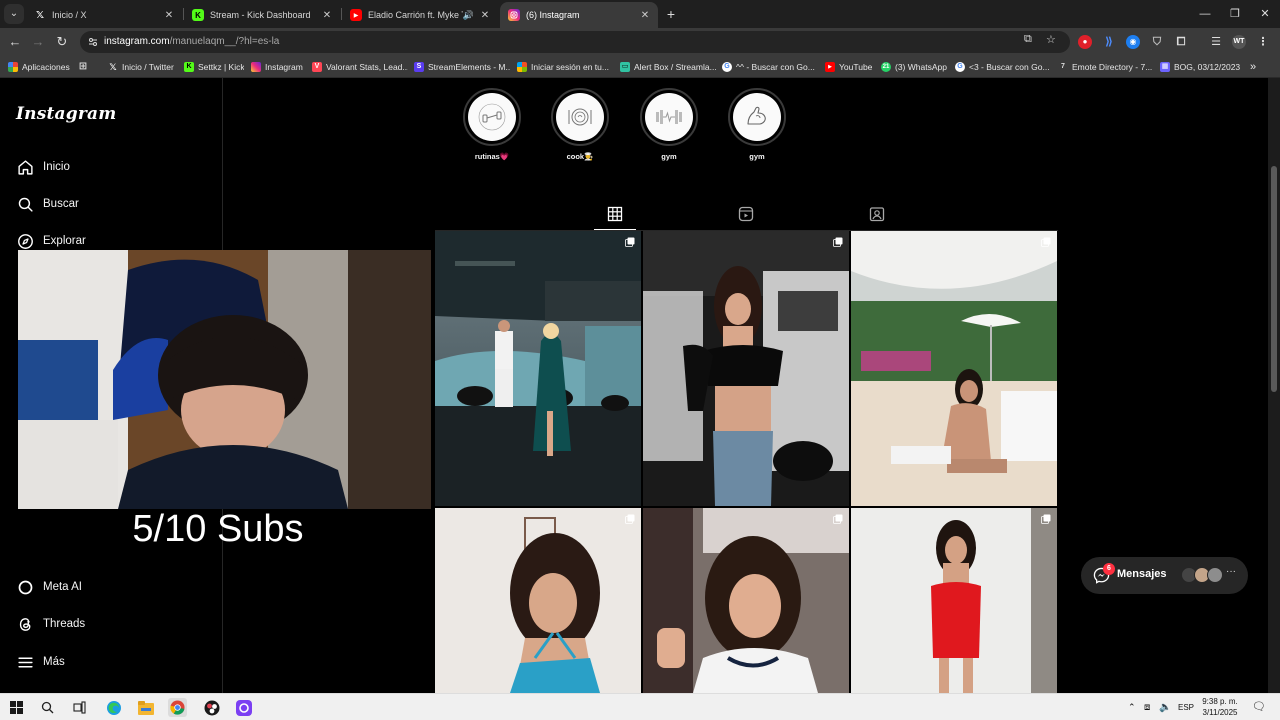 This screenshot has width=1280, height=720. I want to click on highlight-gym-2: gym, so click(757, 124).